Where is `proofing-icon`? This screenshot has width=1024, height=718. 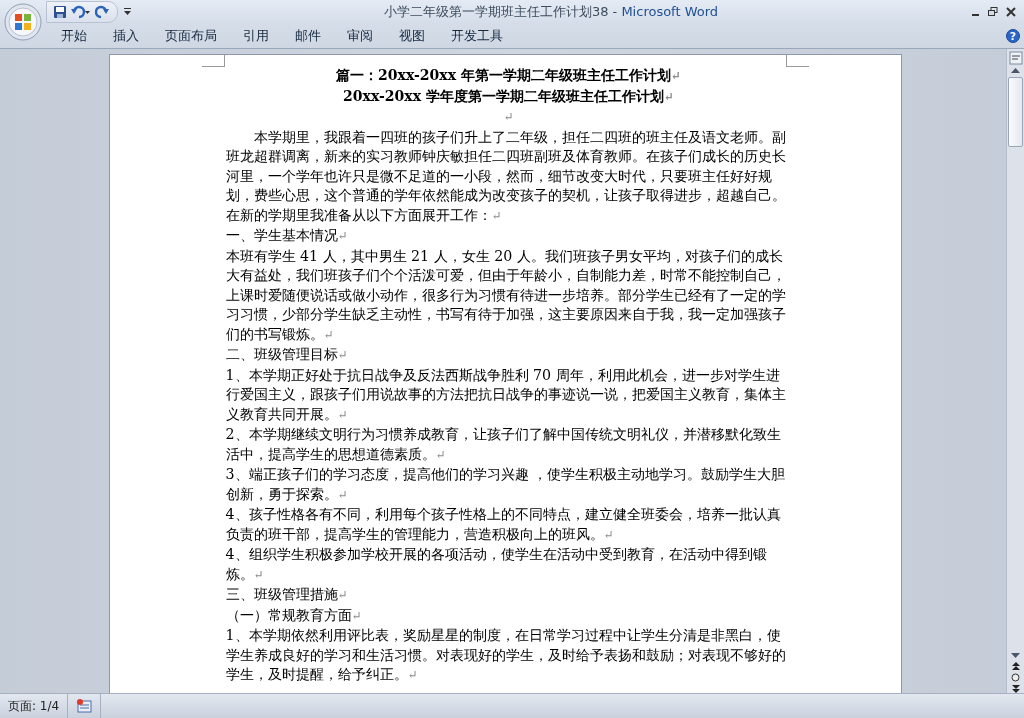 proofing-icon is located at coordinates (84, 706).